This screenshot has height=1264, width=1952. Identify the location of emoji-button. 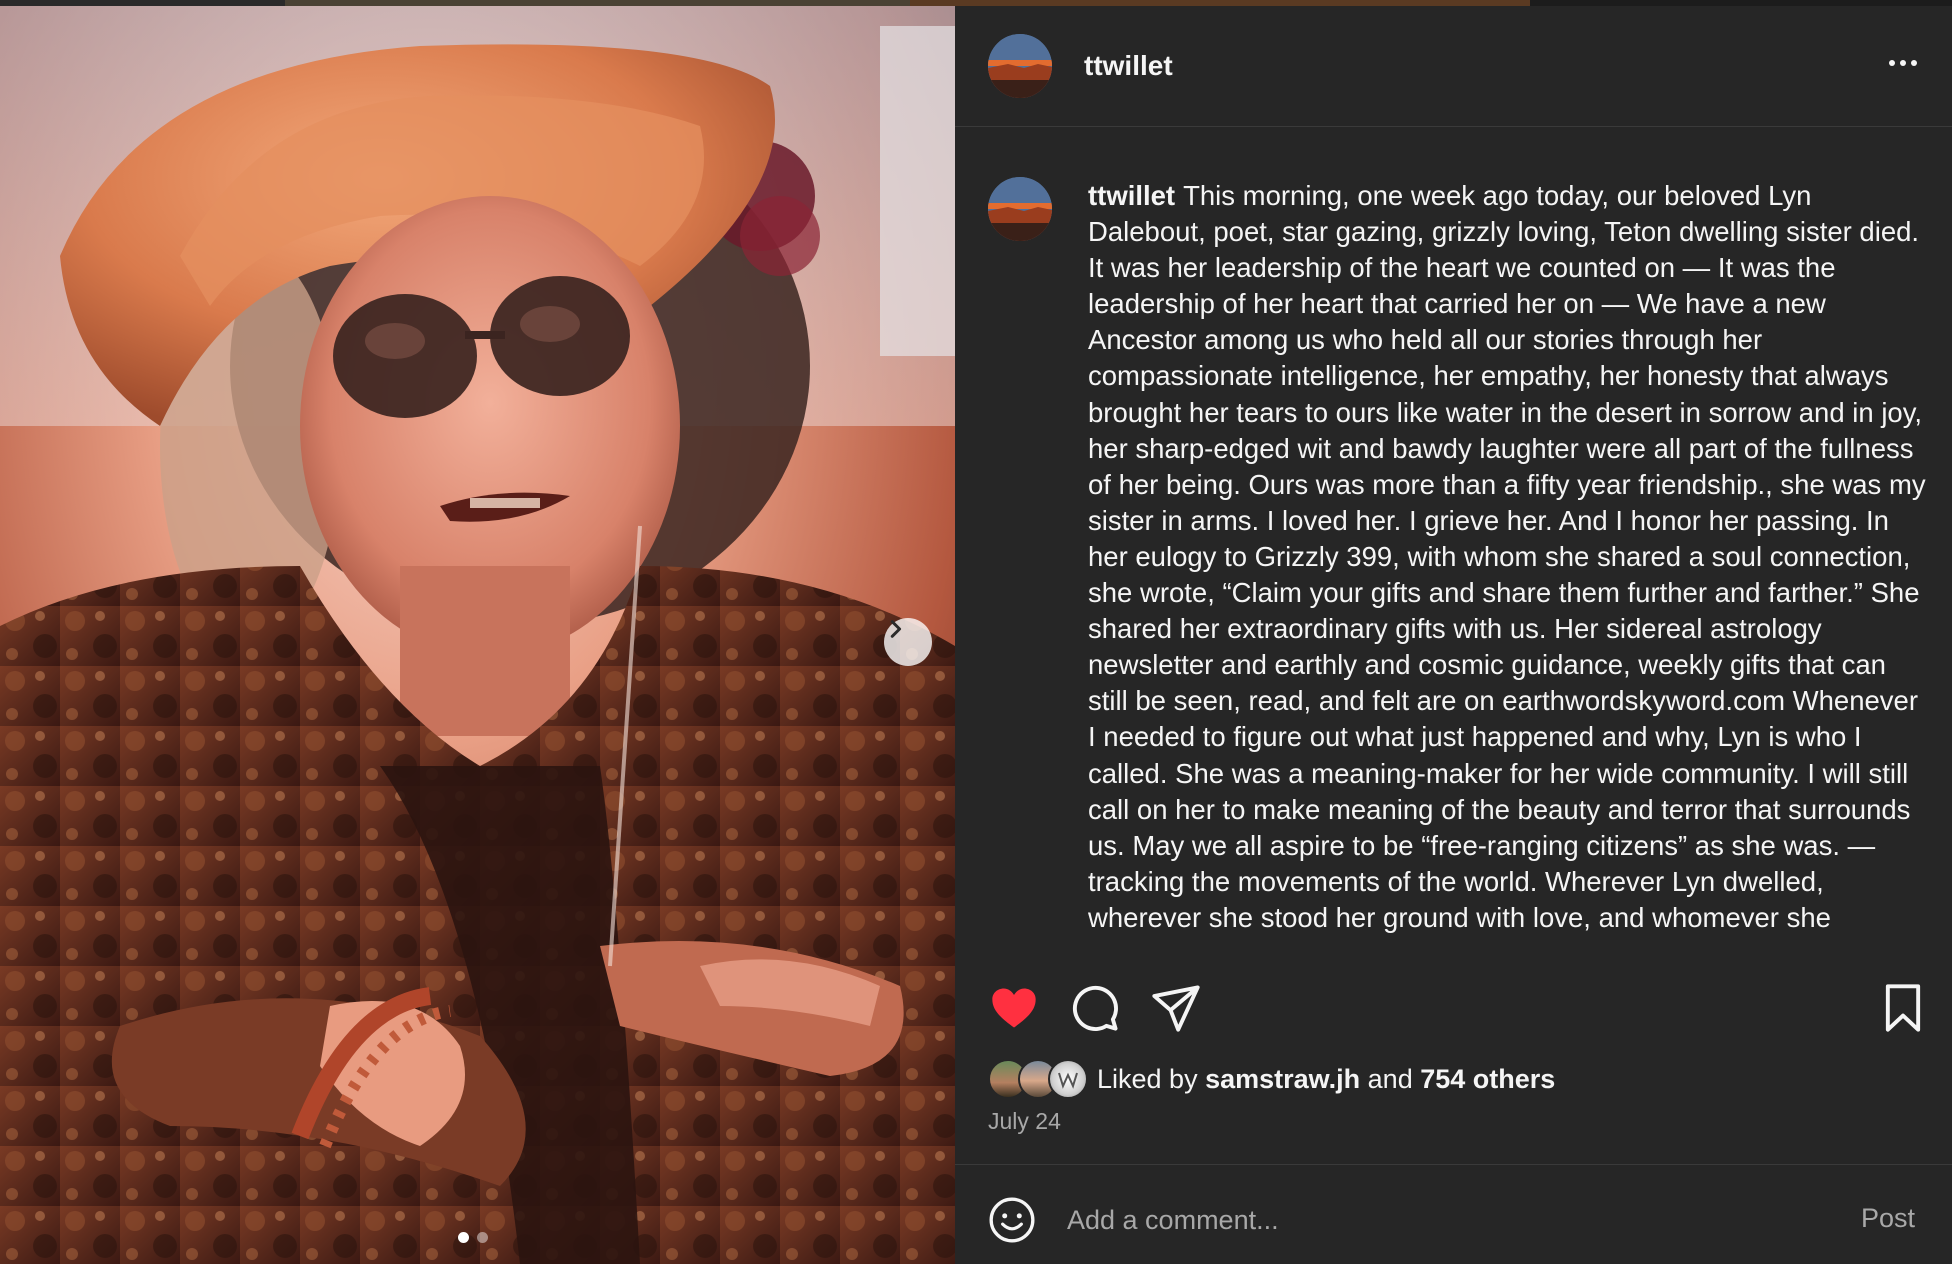
(1012, 1220).